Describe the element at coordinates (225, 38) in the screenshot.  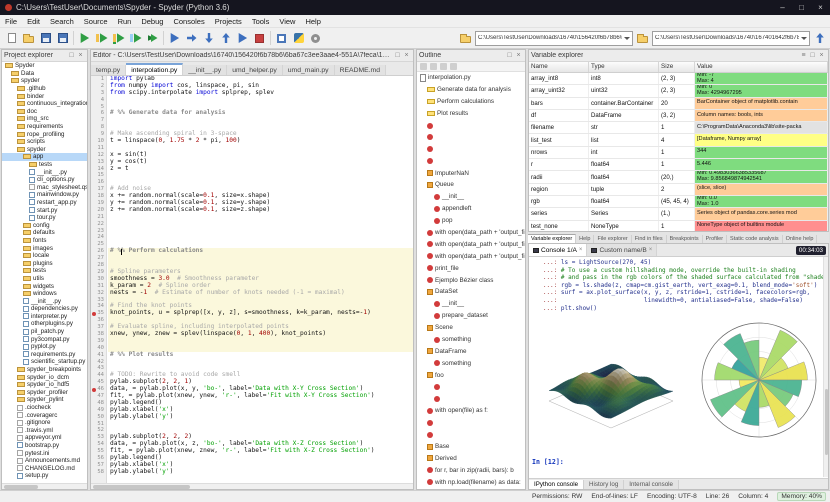
I see `step-return-button` at that location.